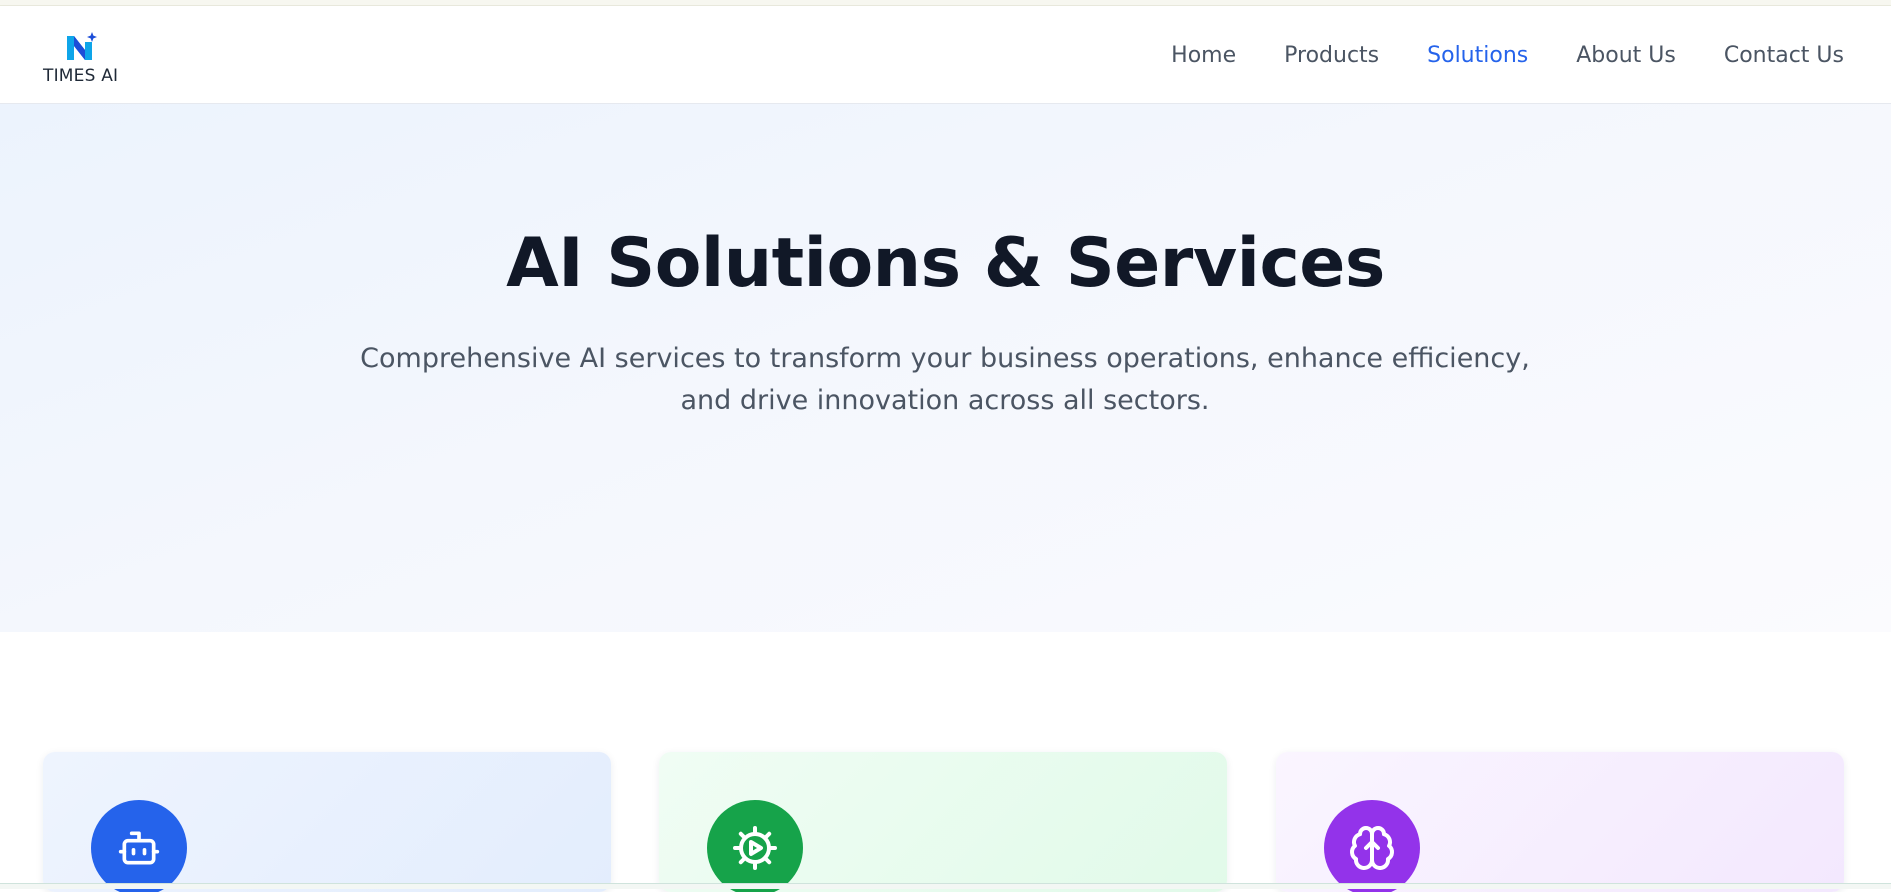 The width and height of the screenshot is (1891, 892). I want to click on brain-icon, so click(1372, 846).